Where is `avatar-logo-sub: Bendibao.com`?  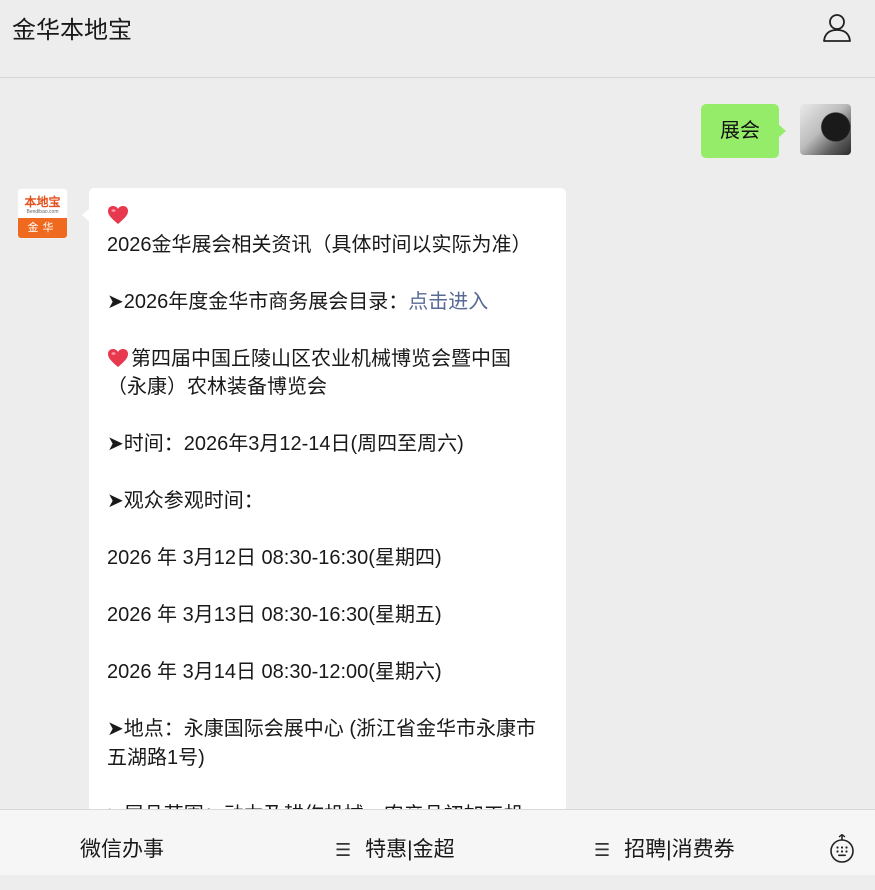
avatar-logo-sub: Bendibao.com is located at coordinates (42, 212).